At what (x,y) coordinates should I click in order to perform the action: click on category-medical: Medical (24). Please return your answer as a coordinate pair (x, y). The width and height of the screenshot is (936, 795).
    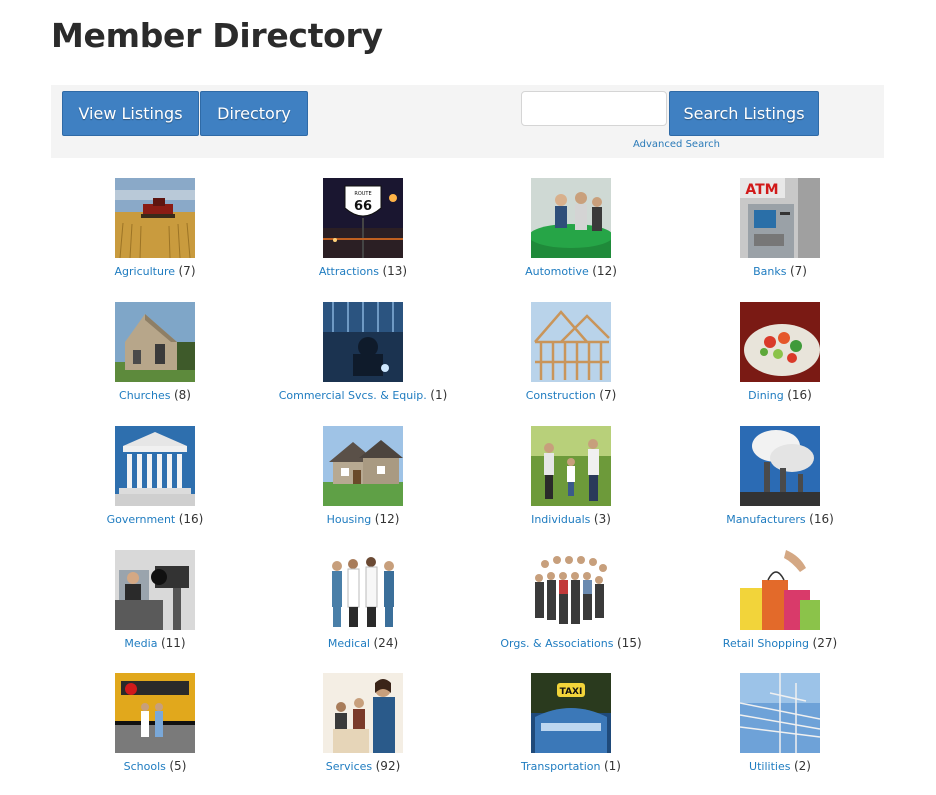
    Looking at the image, I should click on (363, 605).